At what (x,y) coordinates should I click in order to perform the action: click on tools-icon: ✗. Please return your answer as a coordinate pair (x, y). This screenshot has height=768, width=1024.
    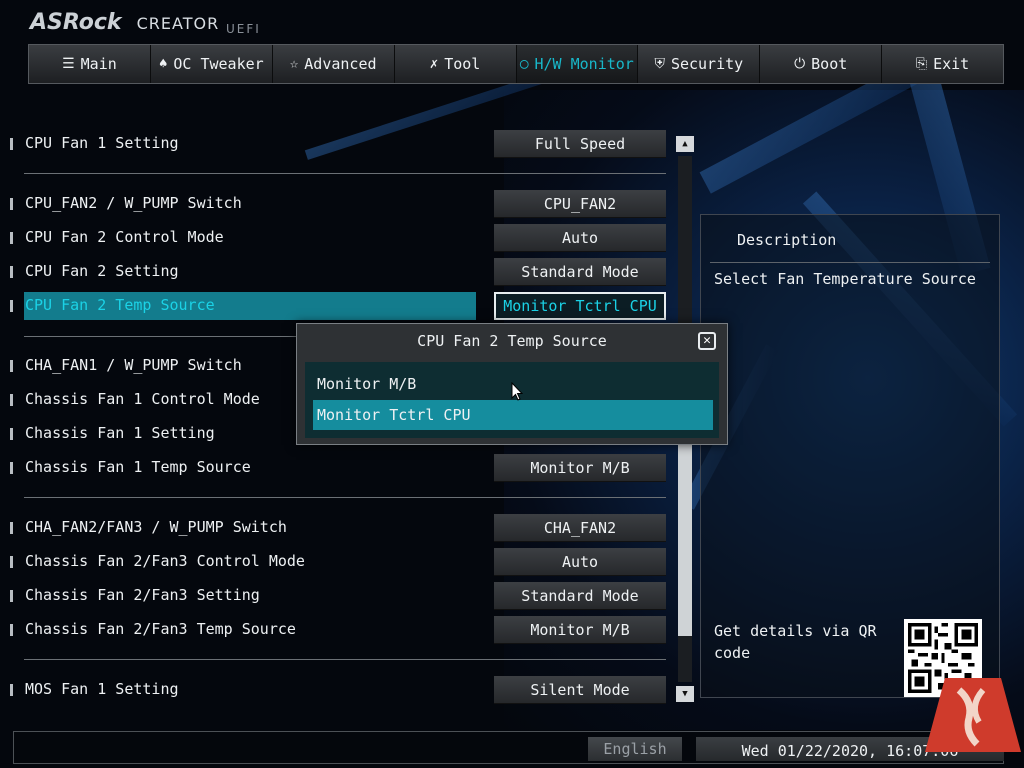
    Looking at the image, I should click on (434, 64).